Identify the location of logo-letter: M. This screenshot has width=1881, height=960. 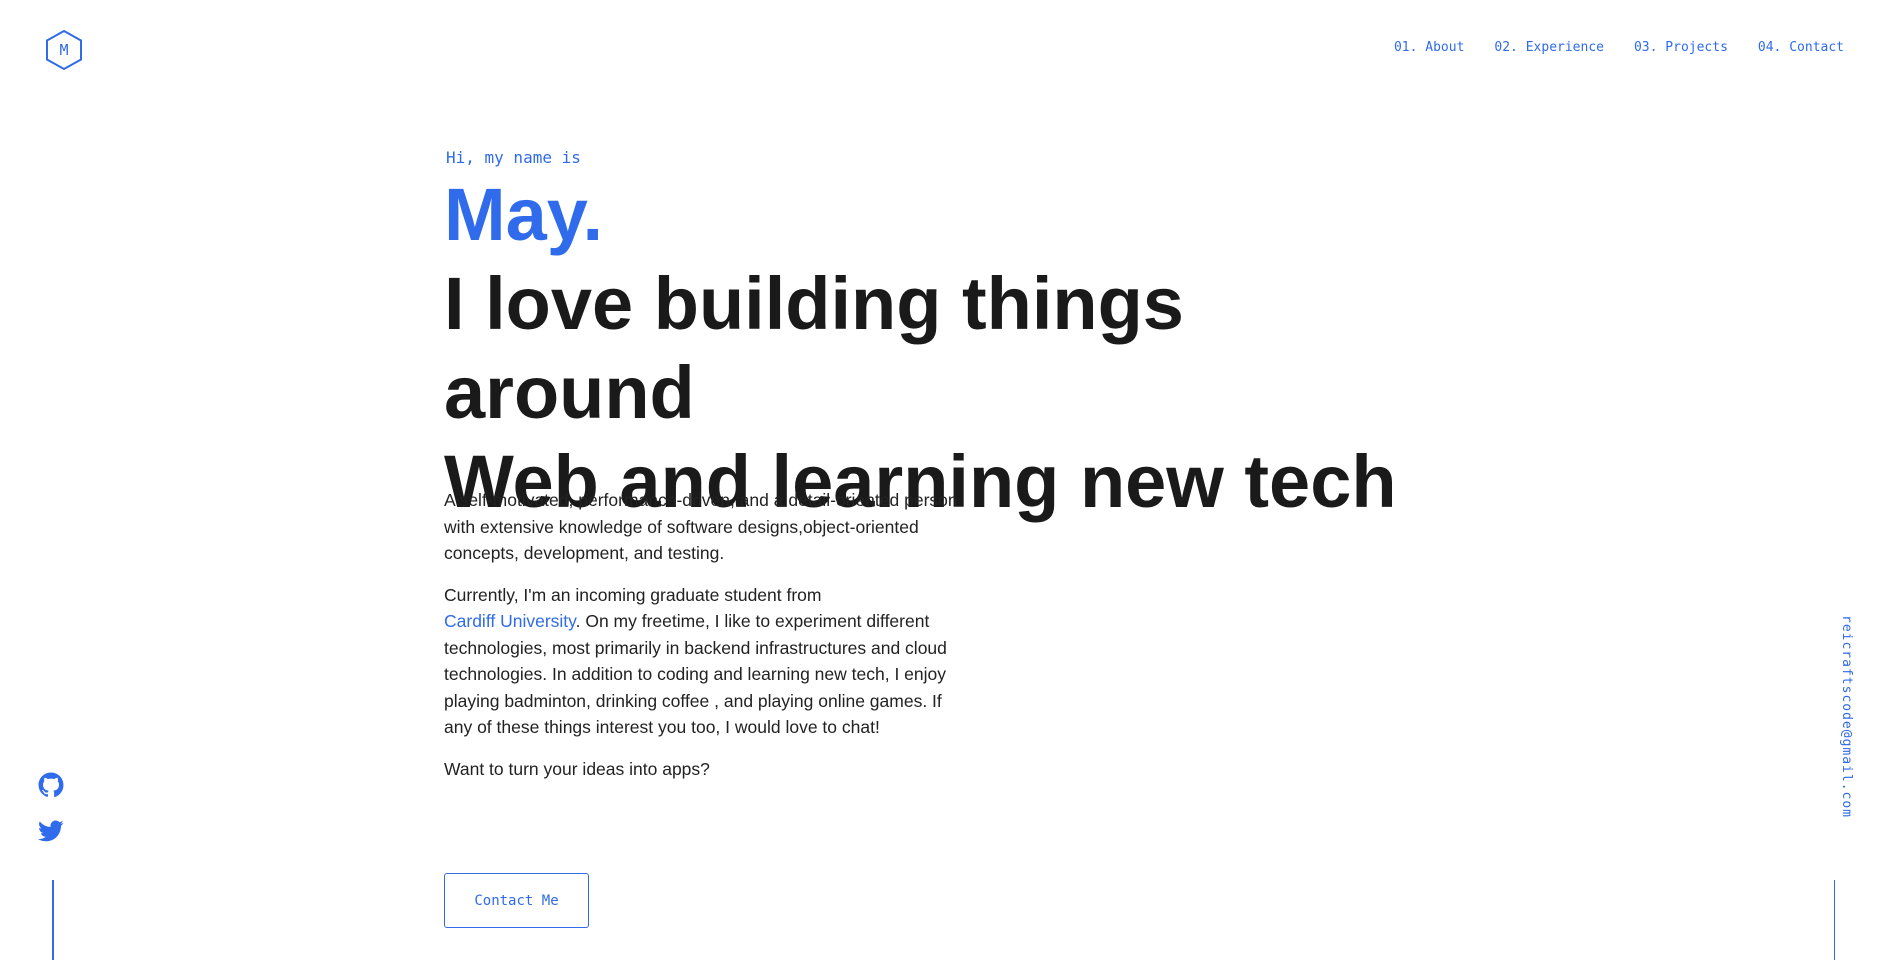
(64, 50).